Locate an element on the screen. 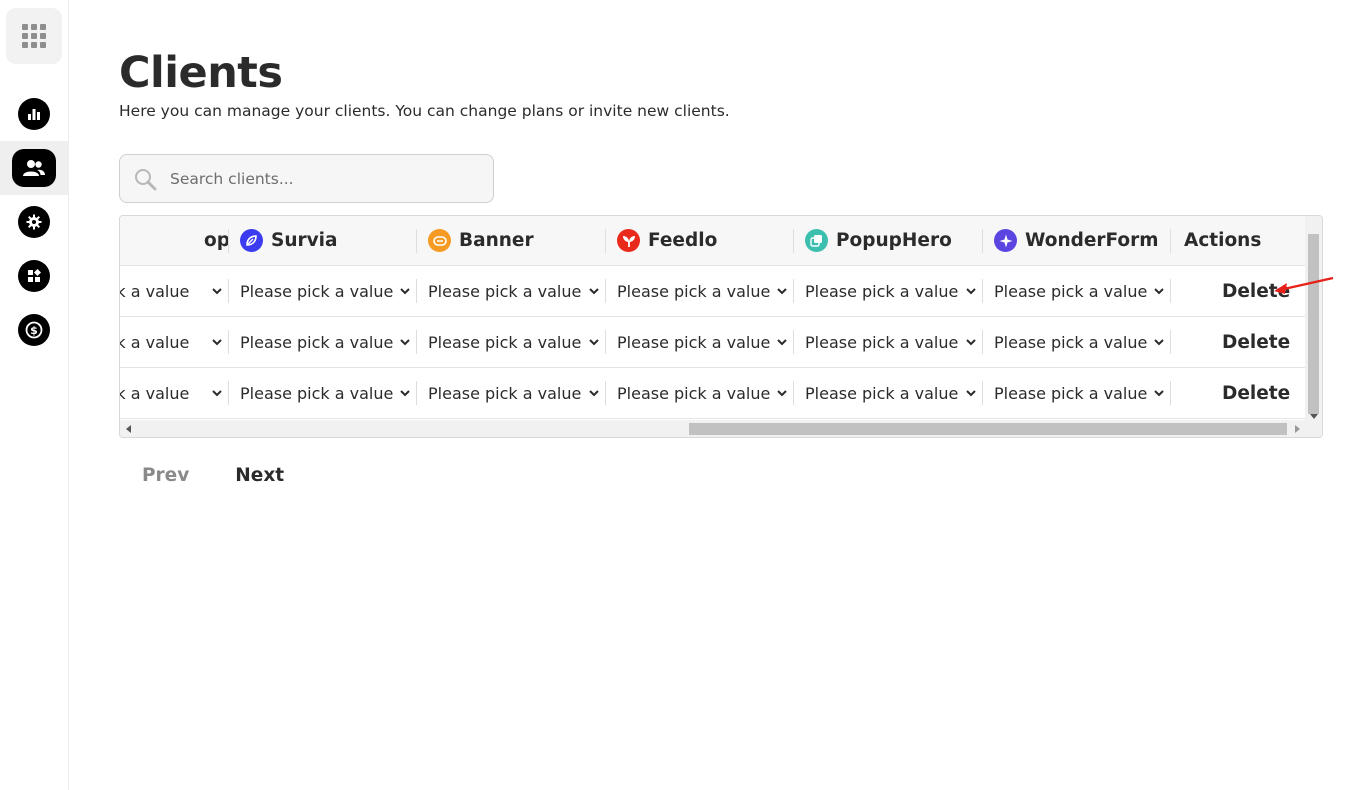 This screenshot has width=1371, height=790. sparkle-icon is located at coordinates (1005, 240).